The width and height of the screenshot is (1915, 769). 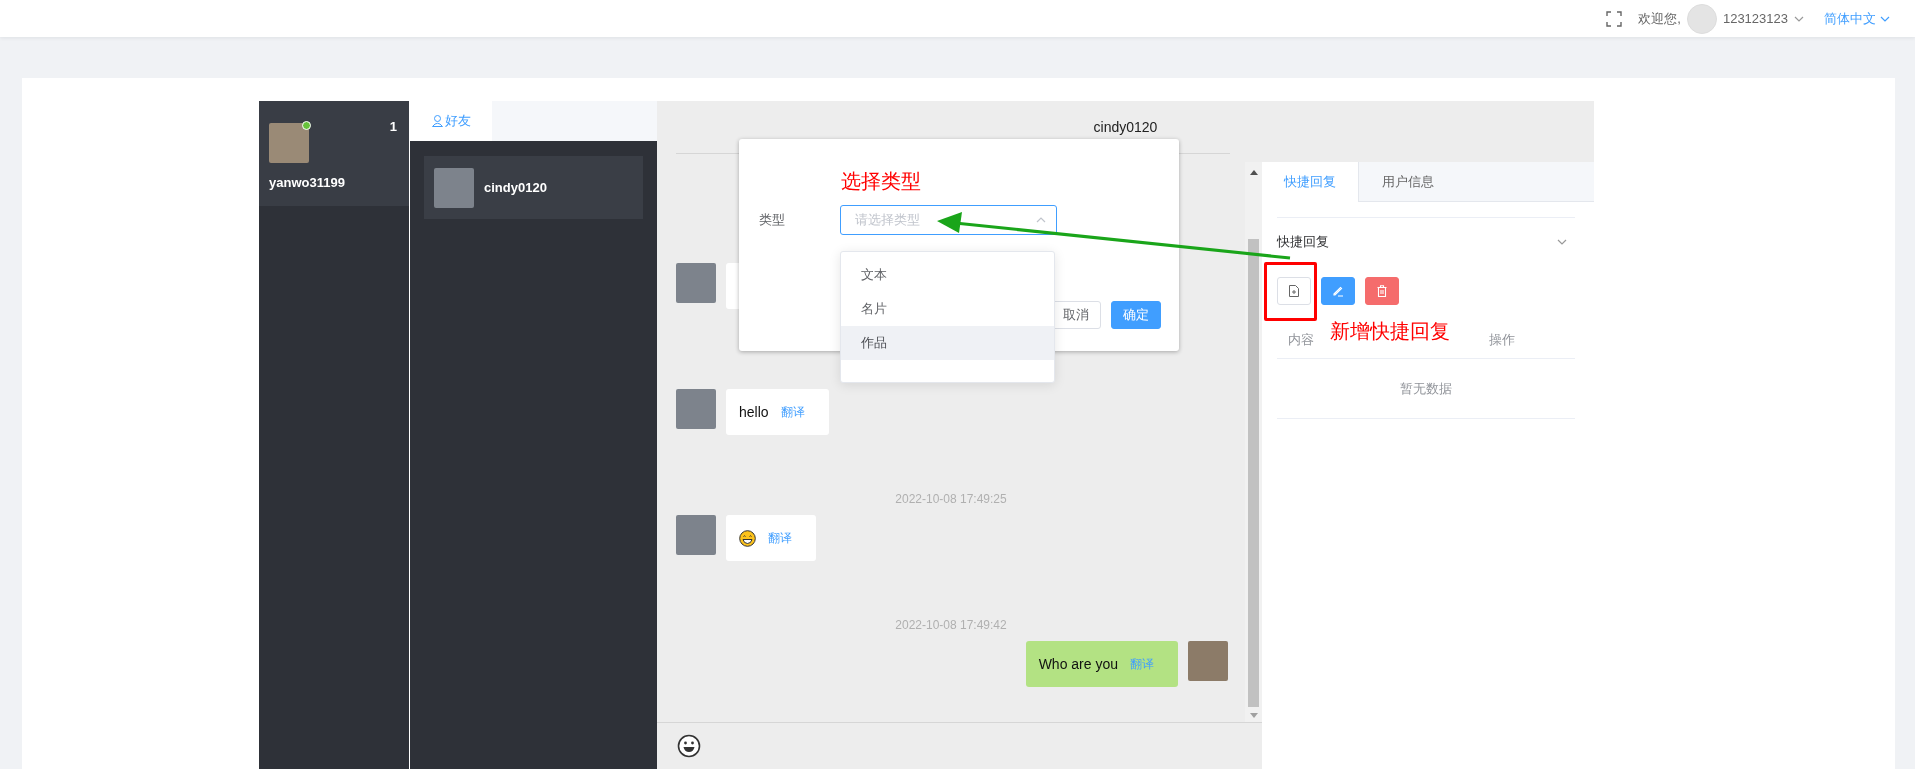 What do you see at coordinates (1614, 18) in the screenshot?
I see `fullscreen-icon` at bounding box center [1614, 18].